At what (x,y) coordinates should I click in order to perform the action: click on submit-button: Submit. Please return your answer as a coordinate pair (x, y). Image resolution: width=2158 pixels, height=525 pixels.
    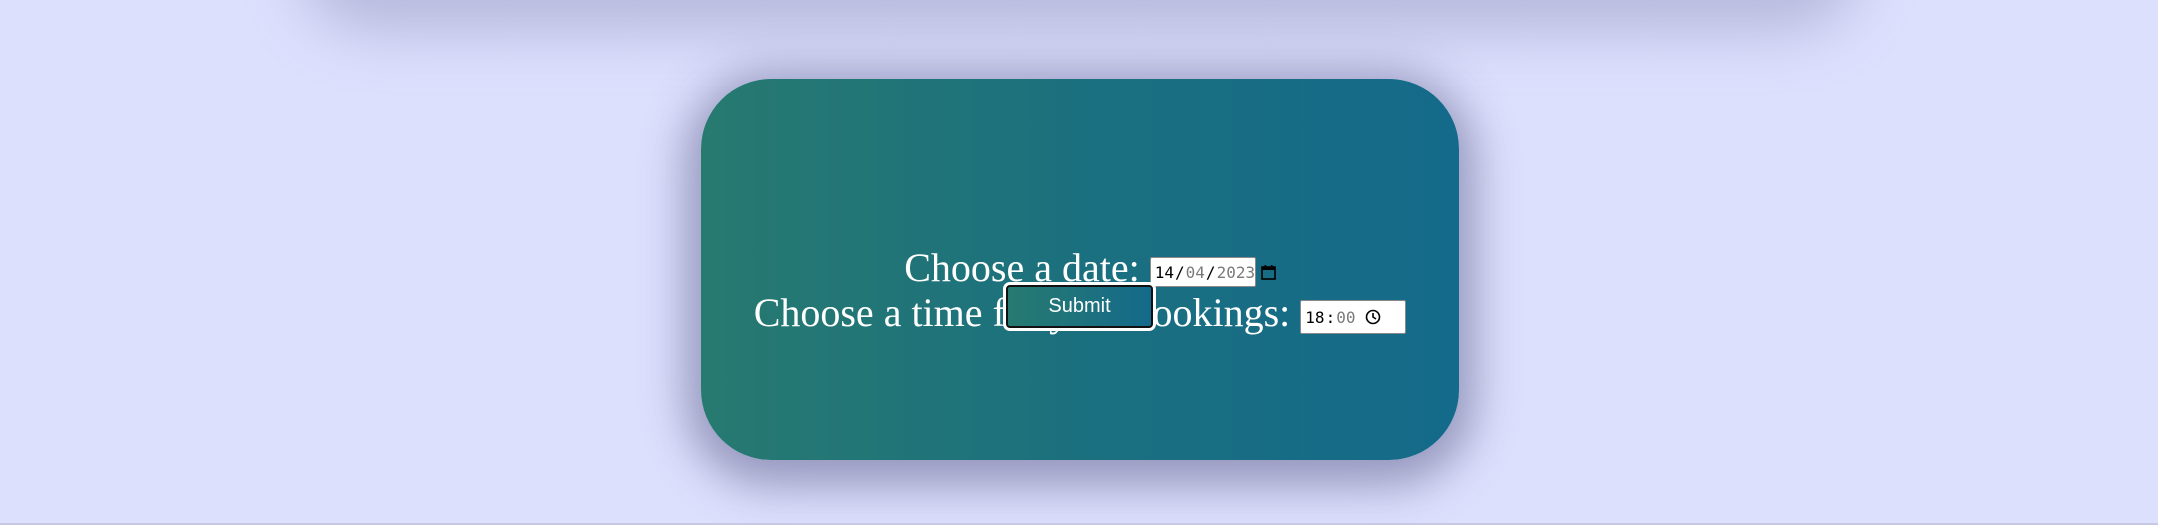
    Looking at the image, I should click on (1079, 306).